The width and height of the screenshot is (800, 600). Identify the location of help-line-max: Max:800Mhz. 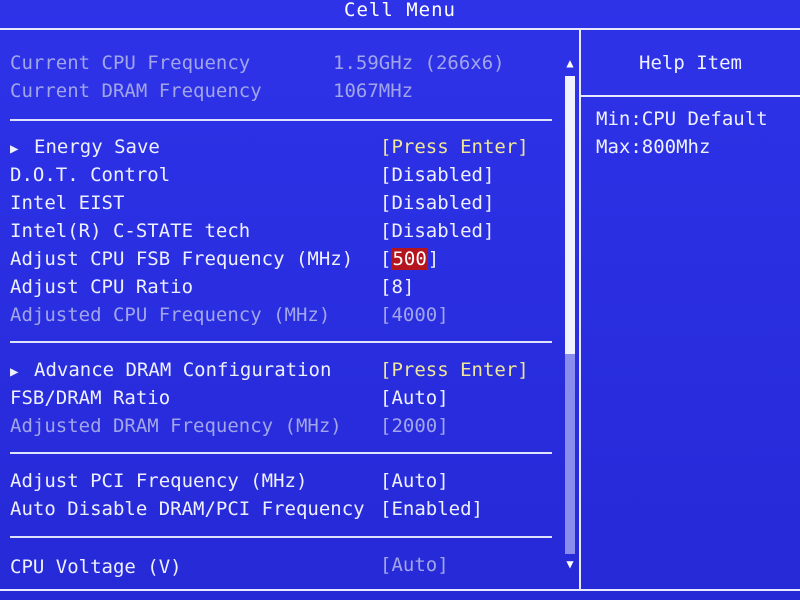
(653, 147).